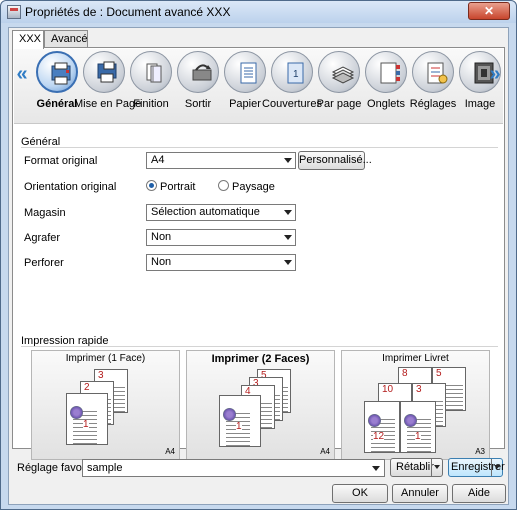  Describe the element at coordinates (57, 72) in the screenshot. I see `general-icon` at that location.